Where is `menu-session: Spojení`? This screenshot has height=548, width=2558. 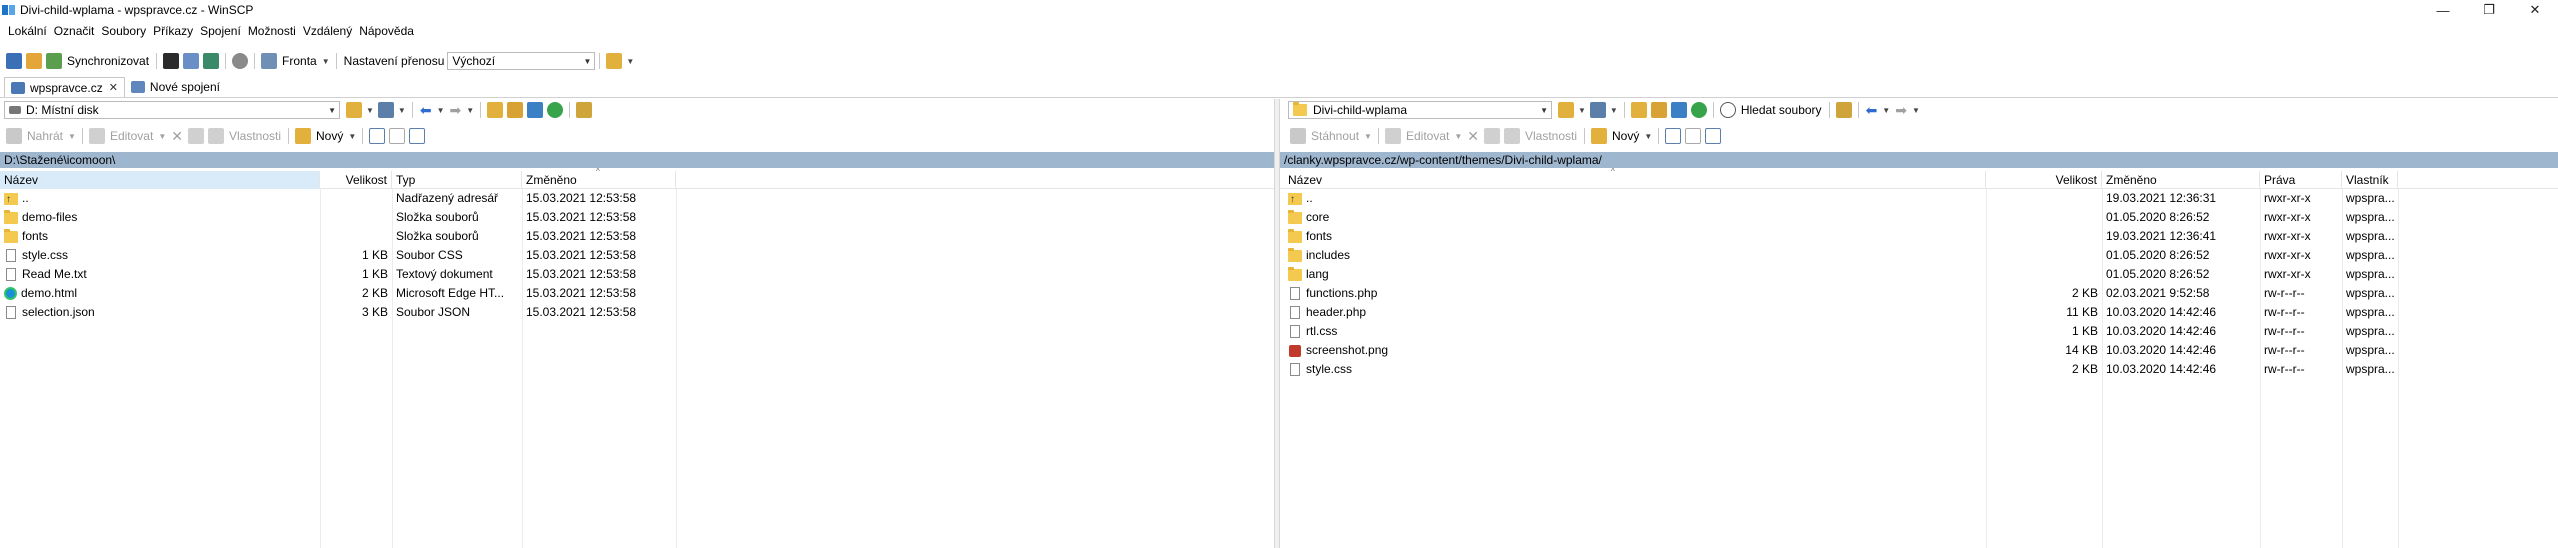 menu-session: Spojení is located at coordinates (220, 31).